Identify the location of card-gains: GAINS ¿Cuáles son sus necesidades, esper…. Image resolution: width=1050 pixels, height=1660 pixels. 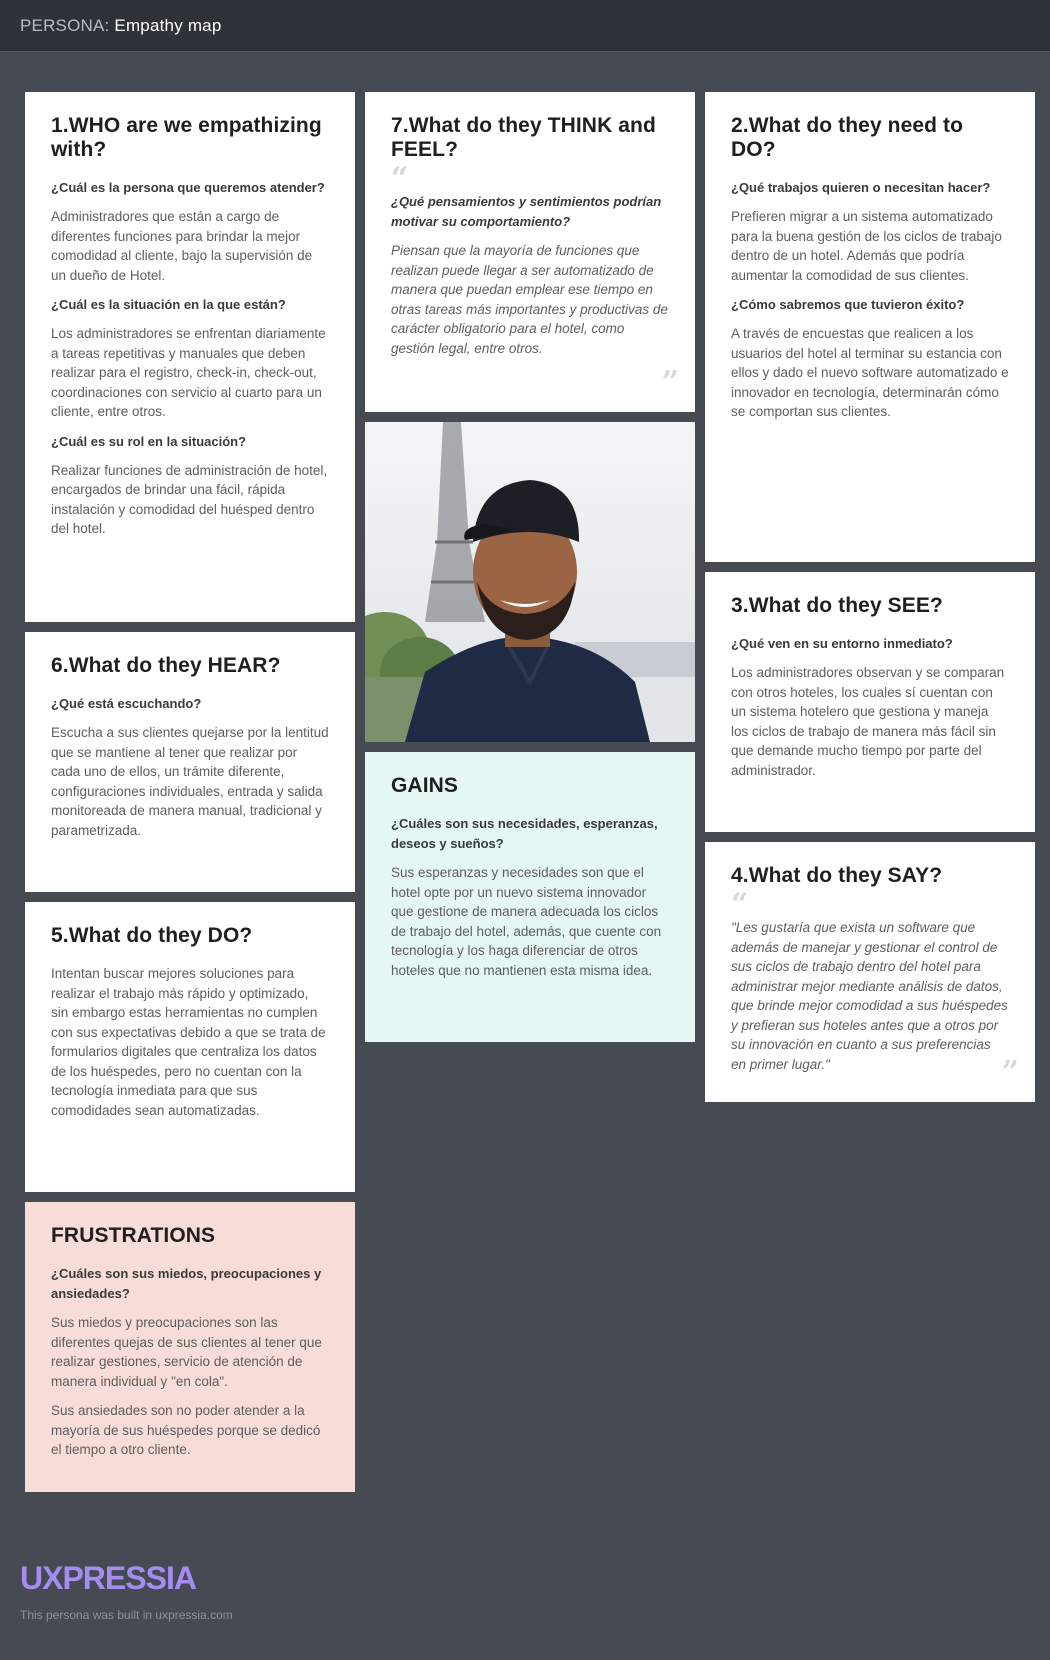
(530, 897).